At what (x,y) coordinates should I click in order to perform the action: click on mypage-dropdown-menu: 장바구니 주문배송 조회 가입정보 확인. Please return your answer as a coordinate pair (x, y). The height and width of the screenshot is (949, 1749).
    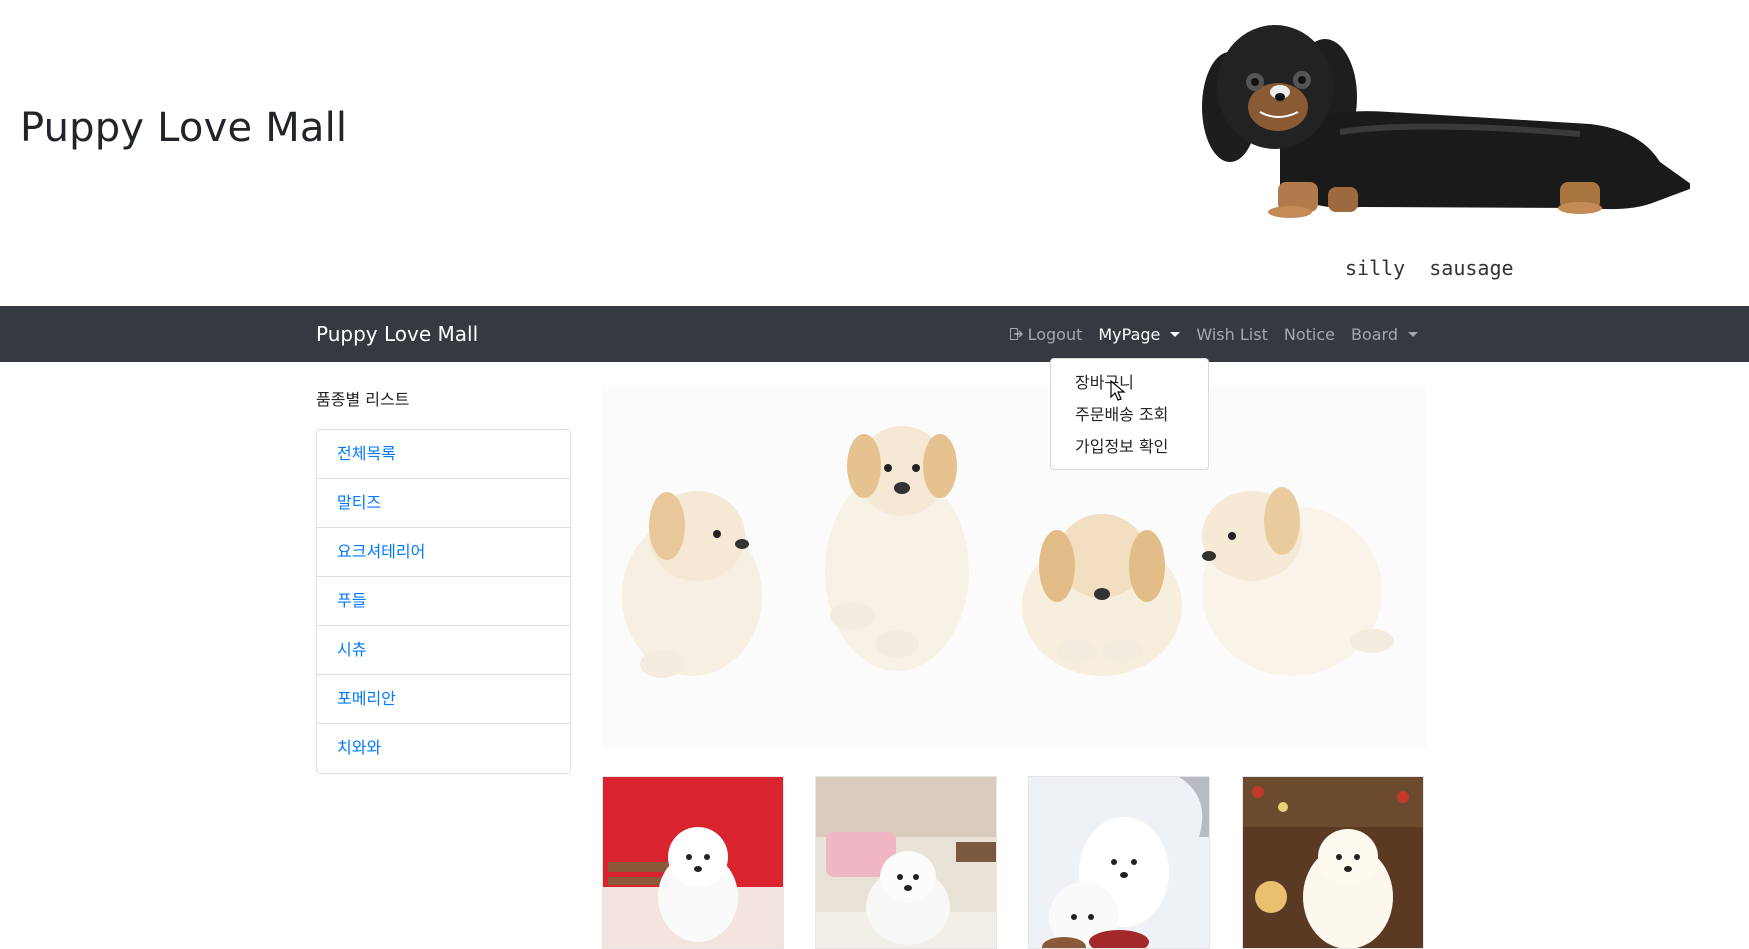
    Looking at the image, I should click on (1129, 414).